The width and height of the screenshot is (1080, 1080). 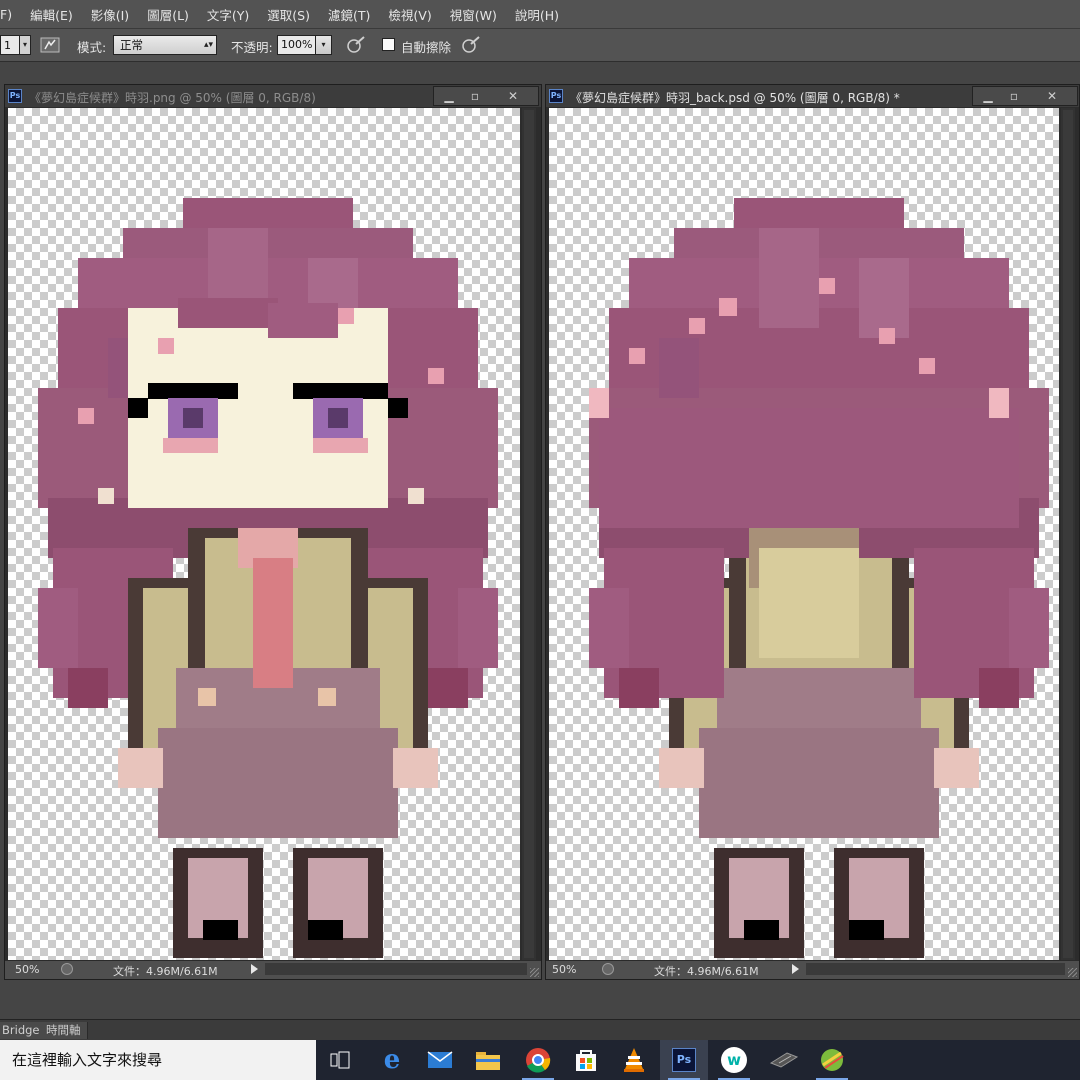 I want to click on menu-help: 說明(H), so click(x=536, y=14).